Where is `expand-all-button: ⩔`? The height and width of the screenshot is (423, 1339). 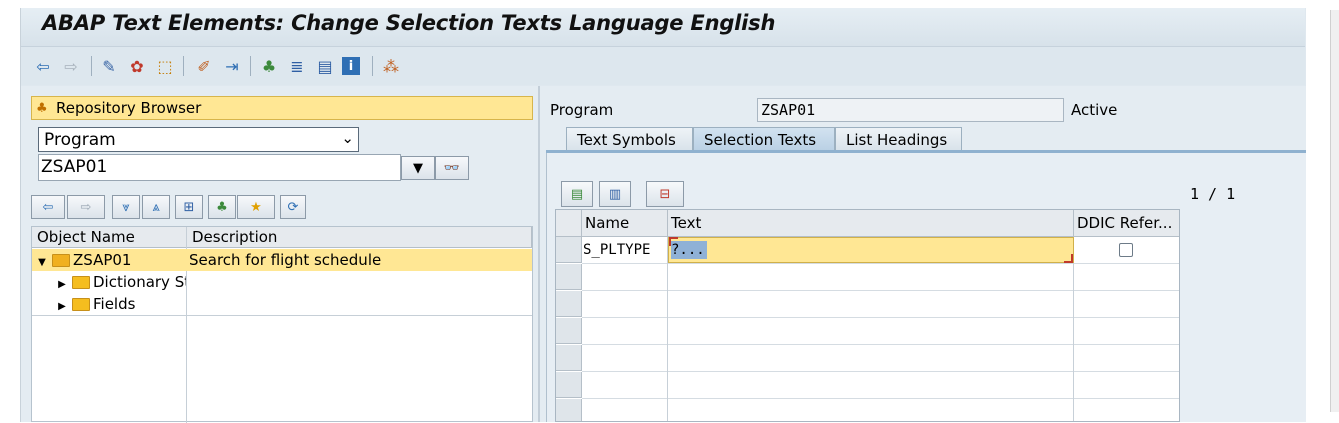
expand-all-button: ⩔ is located at coordinates (126, 207).